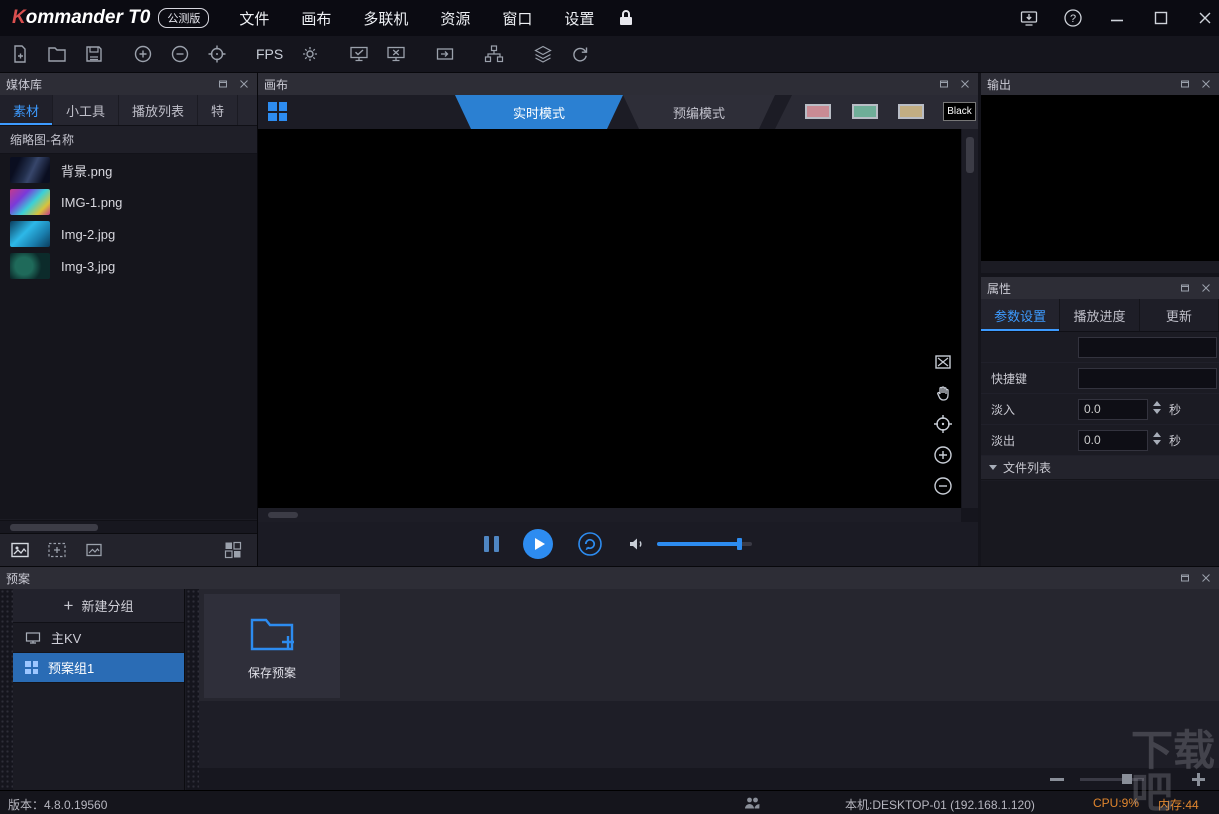 The image size is (1219, 814). I want to click on tab-playlist: 播放列表, so click(159, 110).